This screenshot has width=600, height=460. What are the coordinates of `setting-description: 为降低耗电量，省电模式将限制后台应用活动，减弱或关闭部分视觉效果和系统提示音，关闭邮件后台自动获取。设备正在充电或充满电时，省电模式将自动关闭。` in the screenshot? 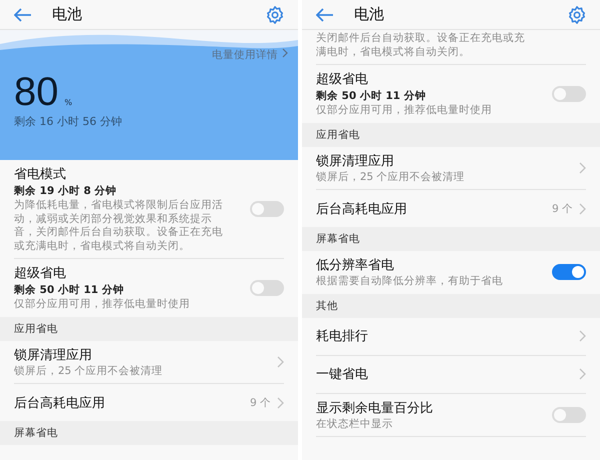 It's located at (119, 226).